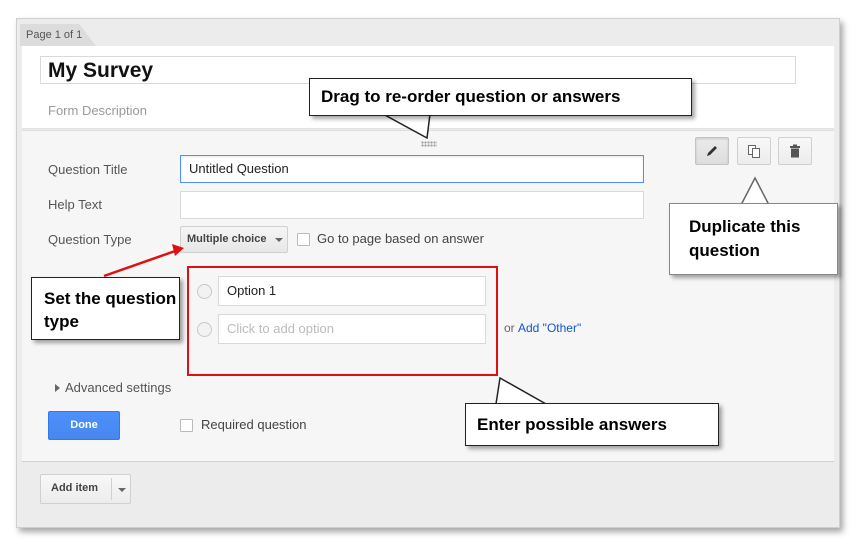 This screenshot has height=548, width=858. I want to click on duplicate-callout-text: Duplicate this question, so click(745, 238).